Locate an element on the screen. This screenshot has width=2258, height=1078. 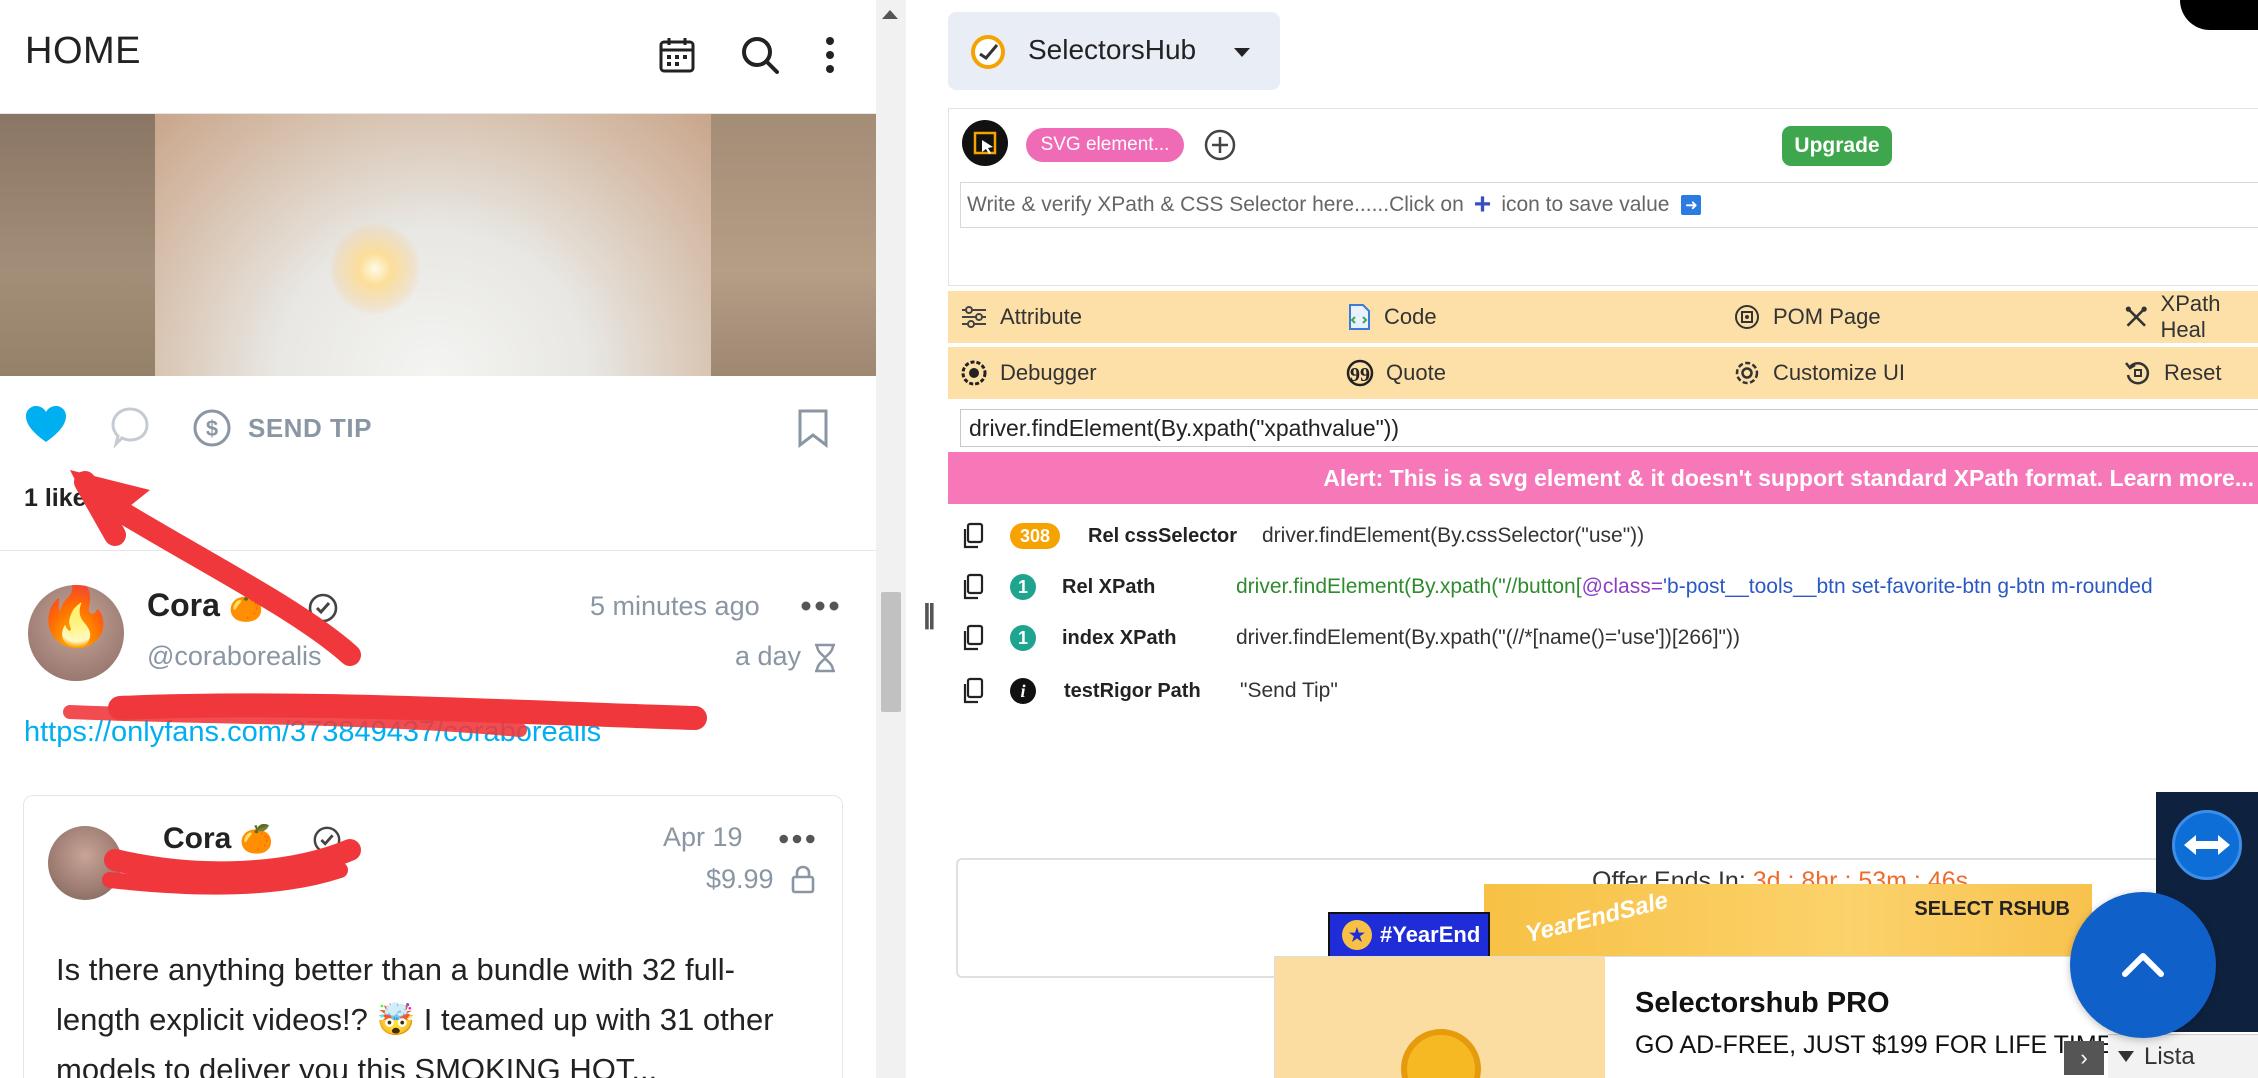
info-icon: i is located at coordinates (1023, 691).